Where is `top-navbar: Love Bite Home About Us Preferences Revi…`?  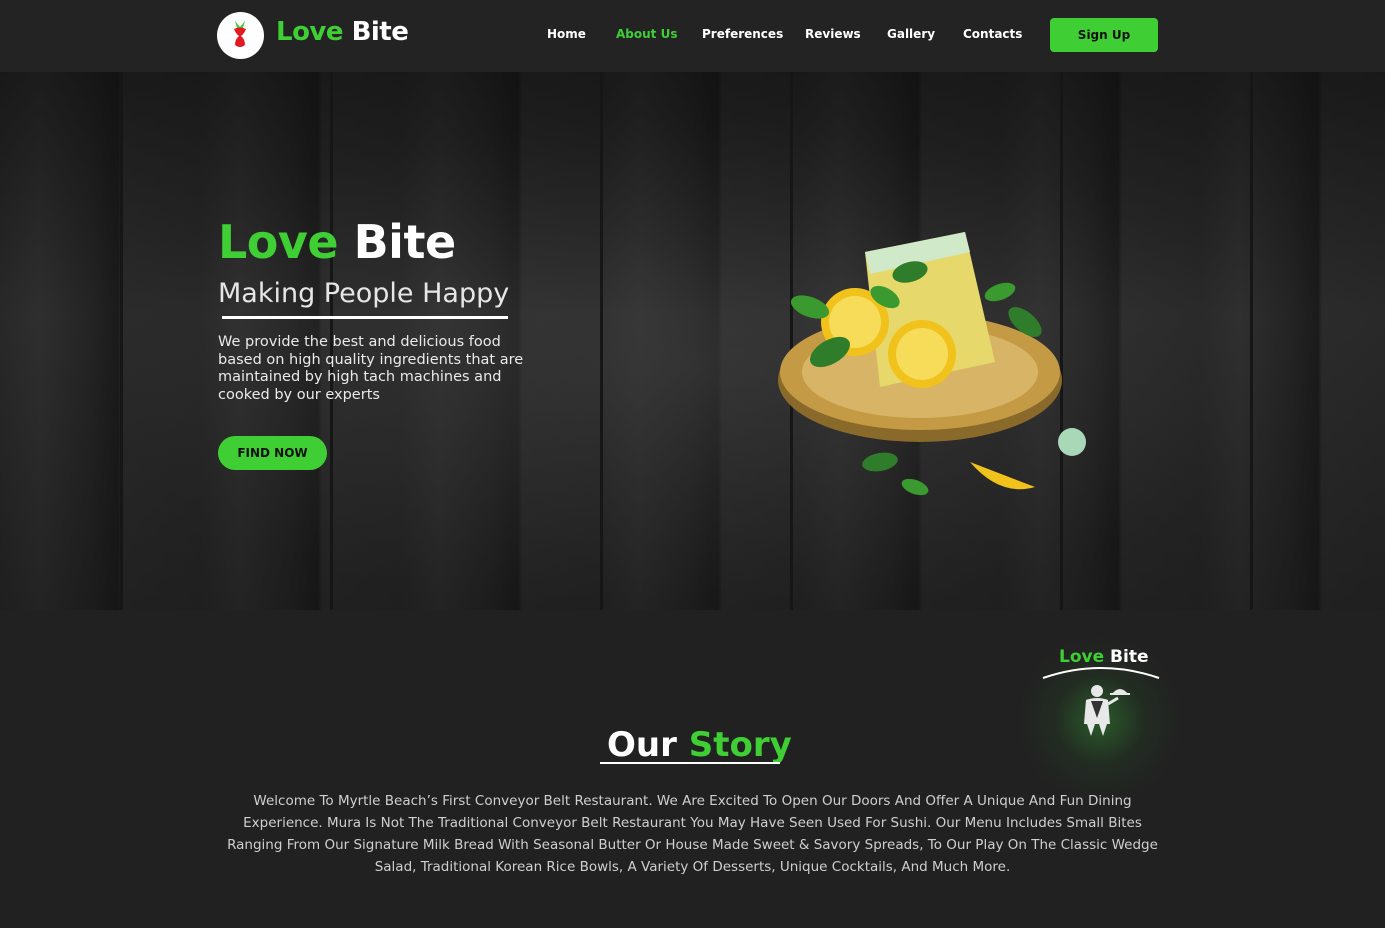
top-navbar: Love Bite Home About Us Preferences Revi… is located at coordinates (692, 36).